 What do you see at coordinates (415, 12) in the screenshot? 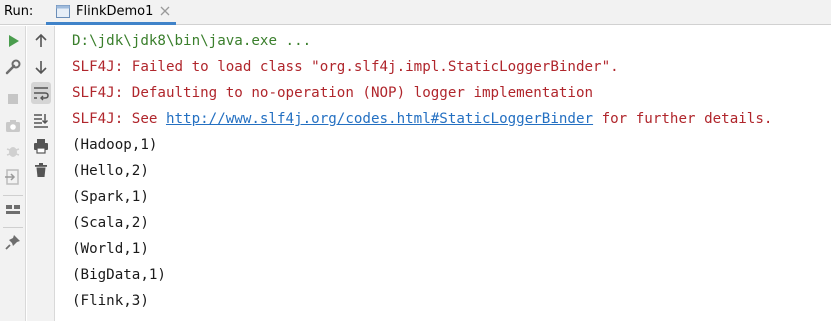
I see `run-tool-window-header: Run: FlinkDemo1` at bounding box center [415, 12].